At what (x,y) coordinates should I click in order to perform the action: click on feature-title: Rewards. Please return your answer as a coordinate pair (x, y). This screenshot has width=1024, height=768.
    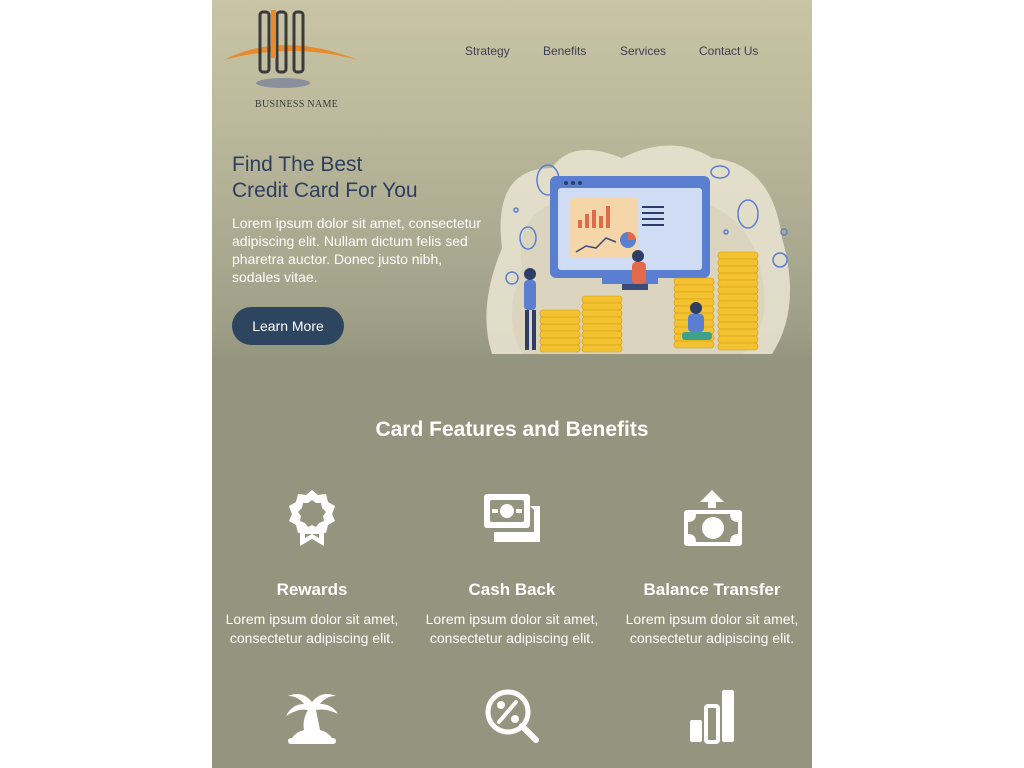
    Looking at the image, I should click on (312, 589).